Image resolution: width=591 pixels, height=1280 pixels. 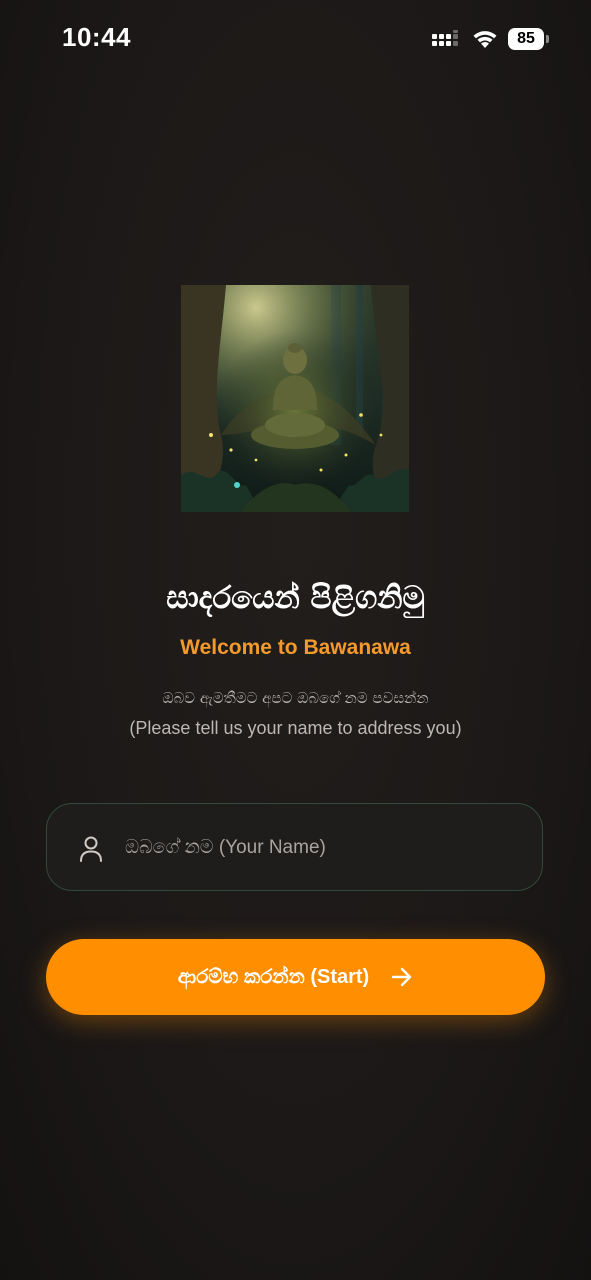 What do you see at coordinates (485, 39) in the screenshot?
I see `wifi-icon` at bounding box center [485, 39].